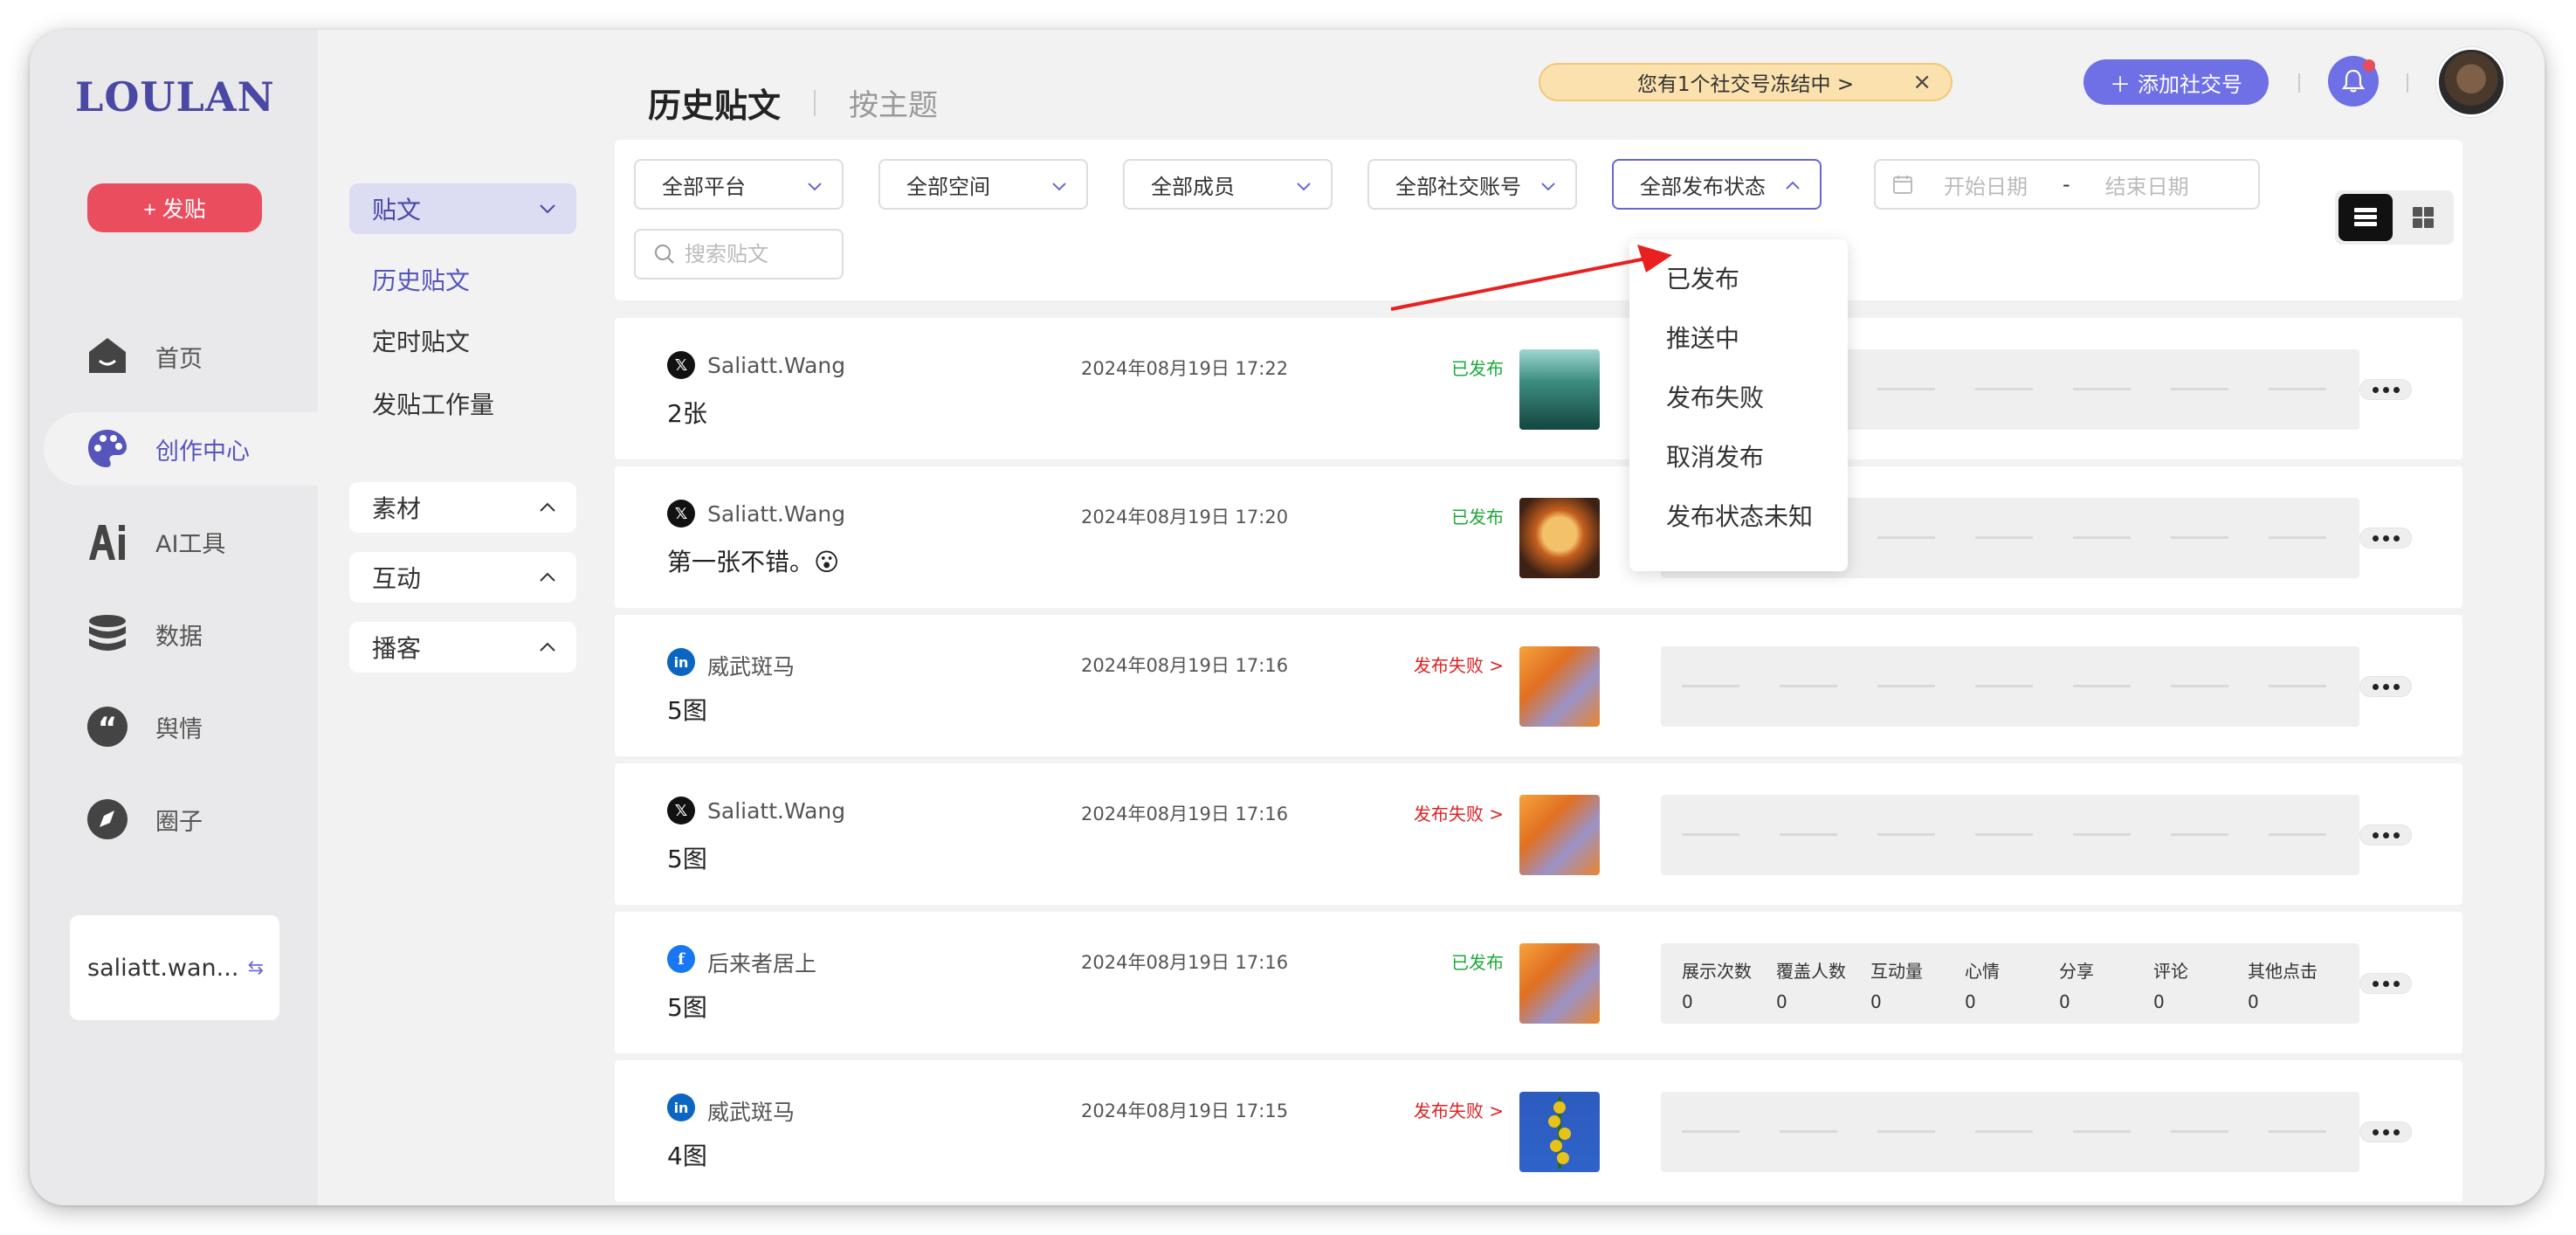 This screenshot has height=1235, width=2576. I want to click on subnav-header-label: 贴文, so click(397, 210).